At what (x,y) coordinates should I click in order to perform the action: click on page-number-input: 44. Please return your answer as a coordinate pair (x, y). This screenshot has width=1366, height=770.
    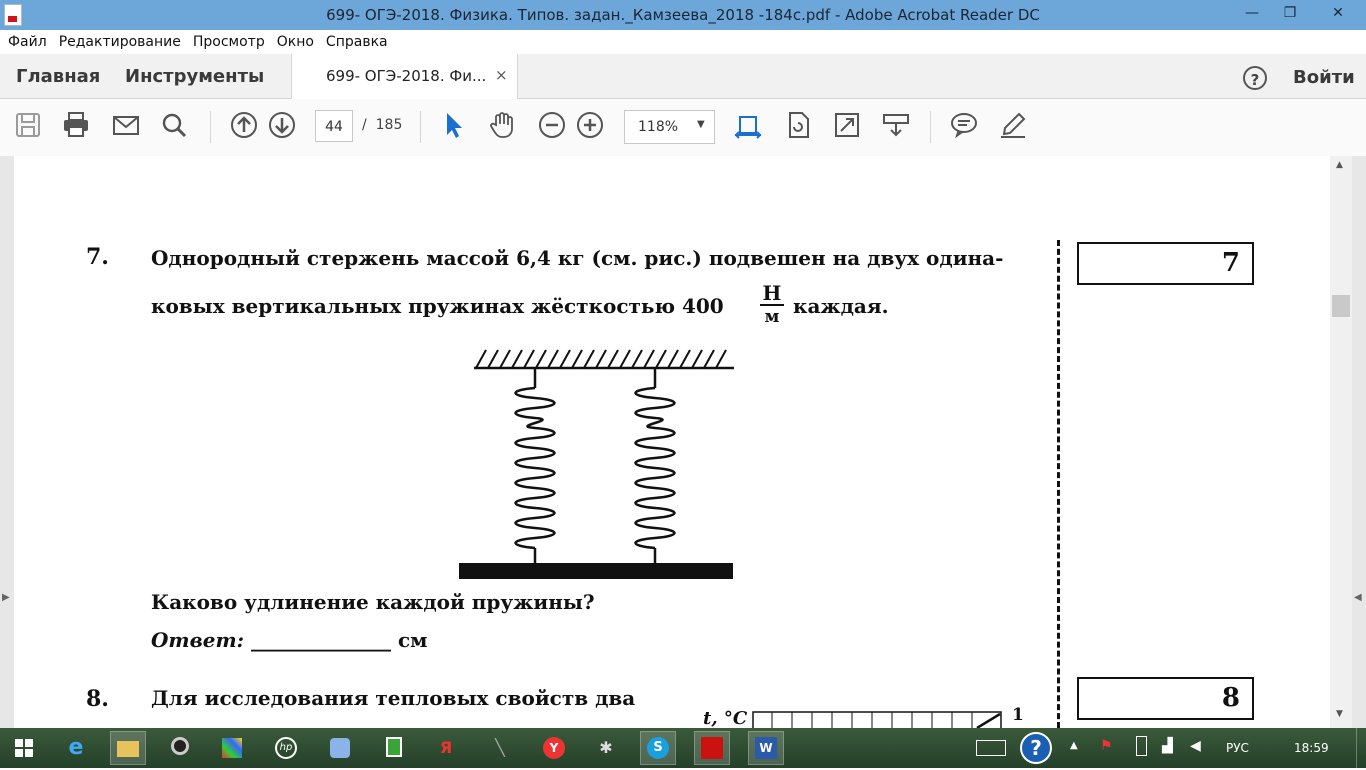
    Looking at the image, I should click on (334, 126).